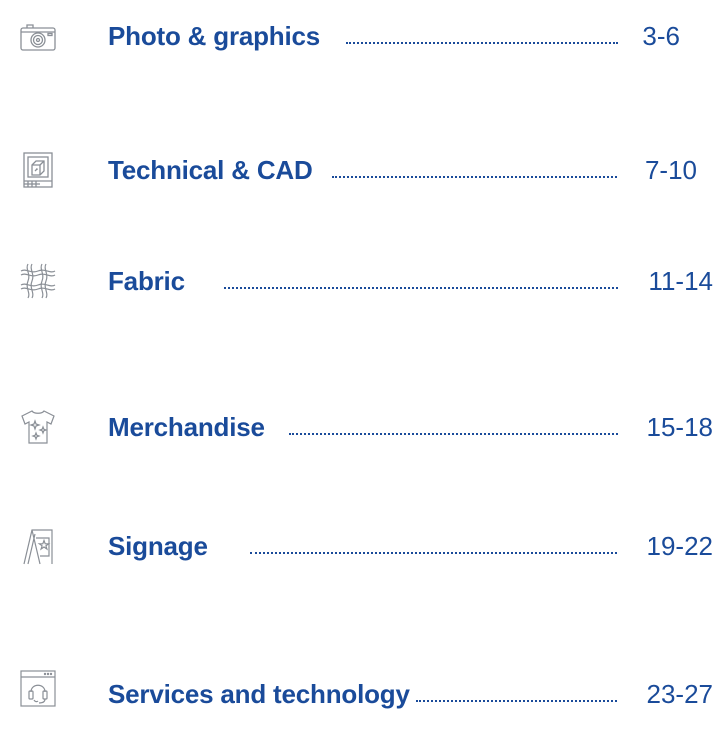  What do you see at coordinates (680, 694) in the screenshot?
I see `toc-entry-pages: 23-27` at bounding box center [680, 694].